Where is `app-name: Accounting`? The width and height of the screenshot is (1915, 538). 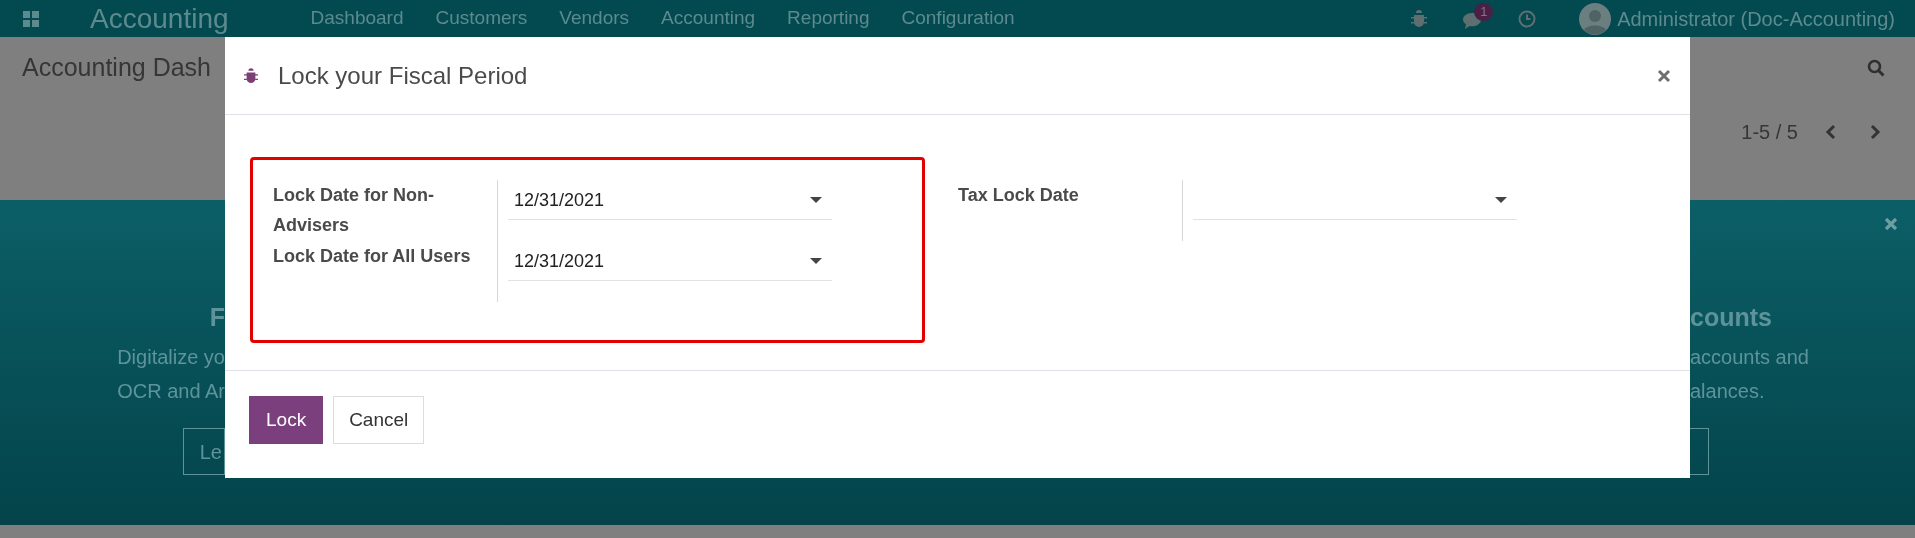 app-name: Accounting is located at coordinates (159, 20).